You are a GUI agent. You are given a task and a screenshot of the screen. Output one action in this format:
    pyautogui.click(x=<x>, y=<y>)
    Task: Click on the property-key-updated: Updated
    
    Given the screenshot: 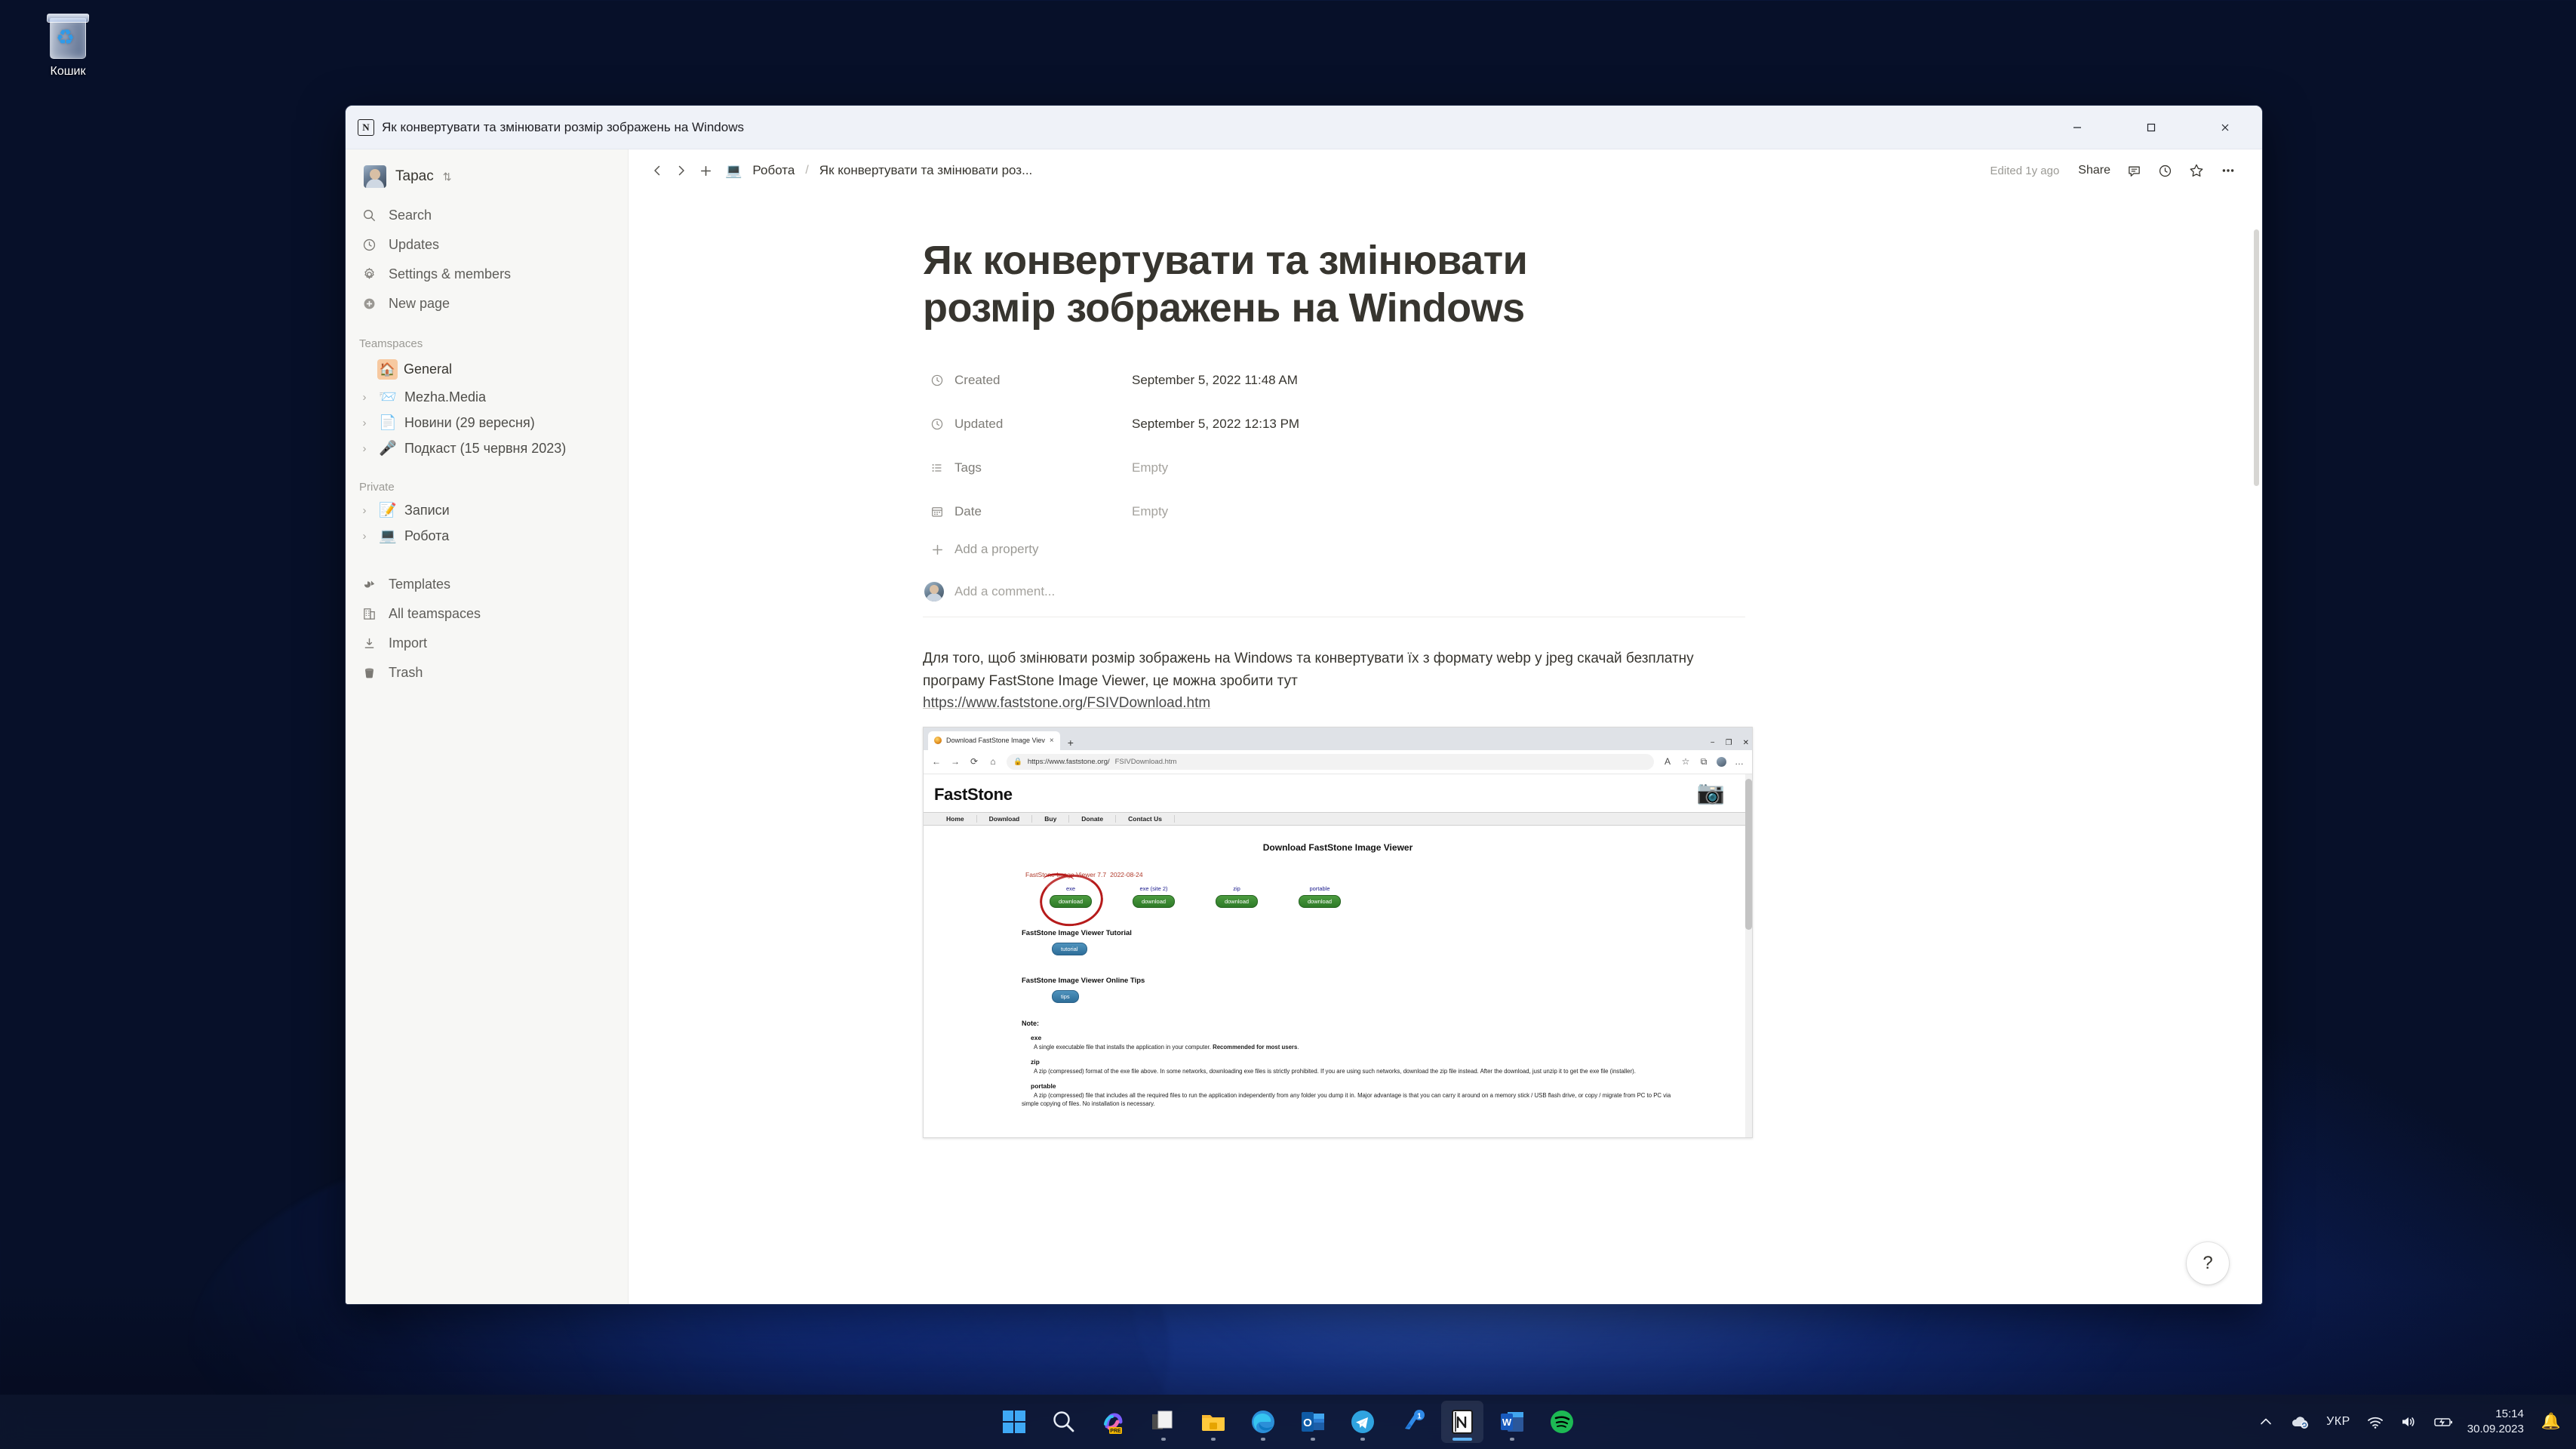 What is the action you would take?
    pyautogui.click(x=1024, y=424)
    